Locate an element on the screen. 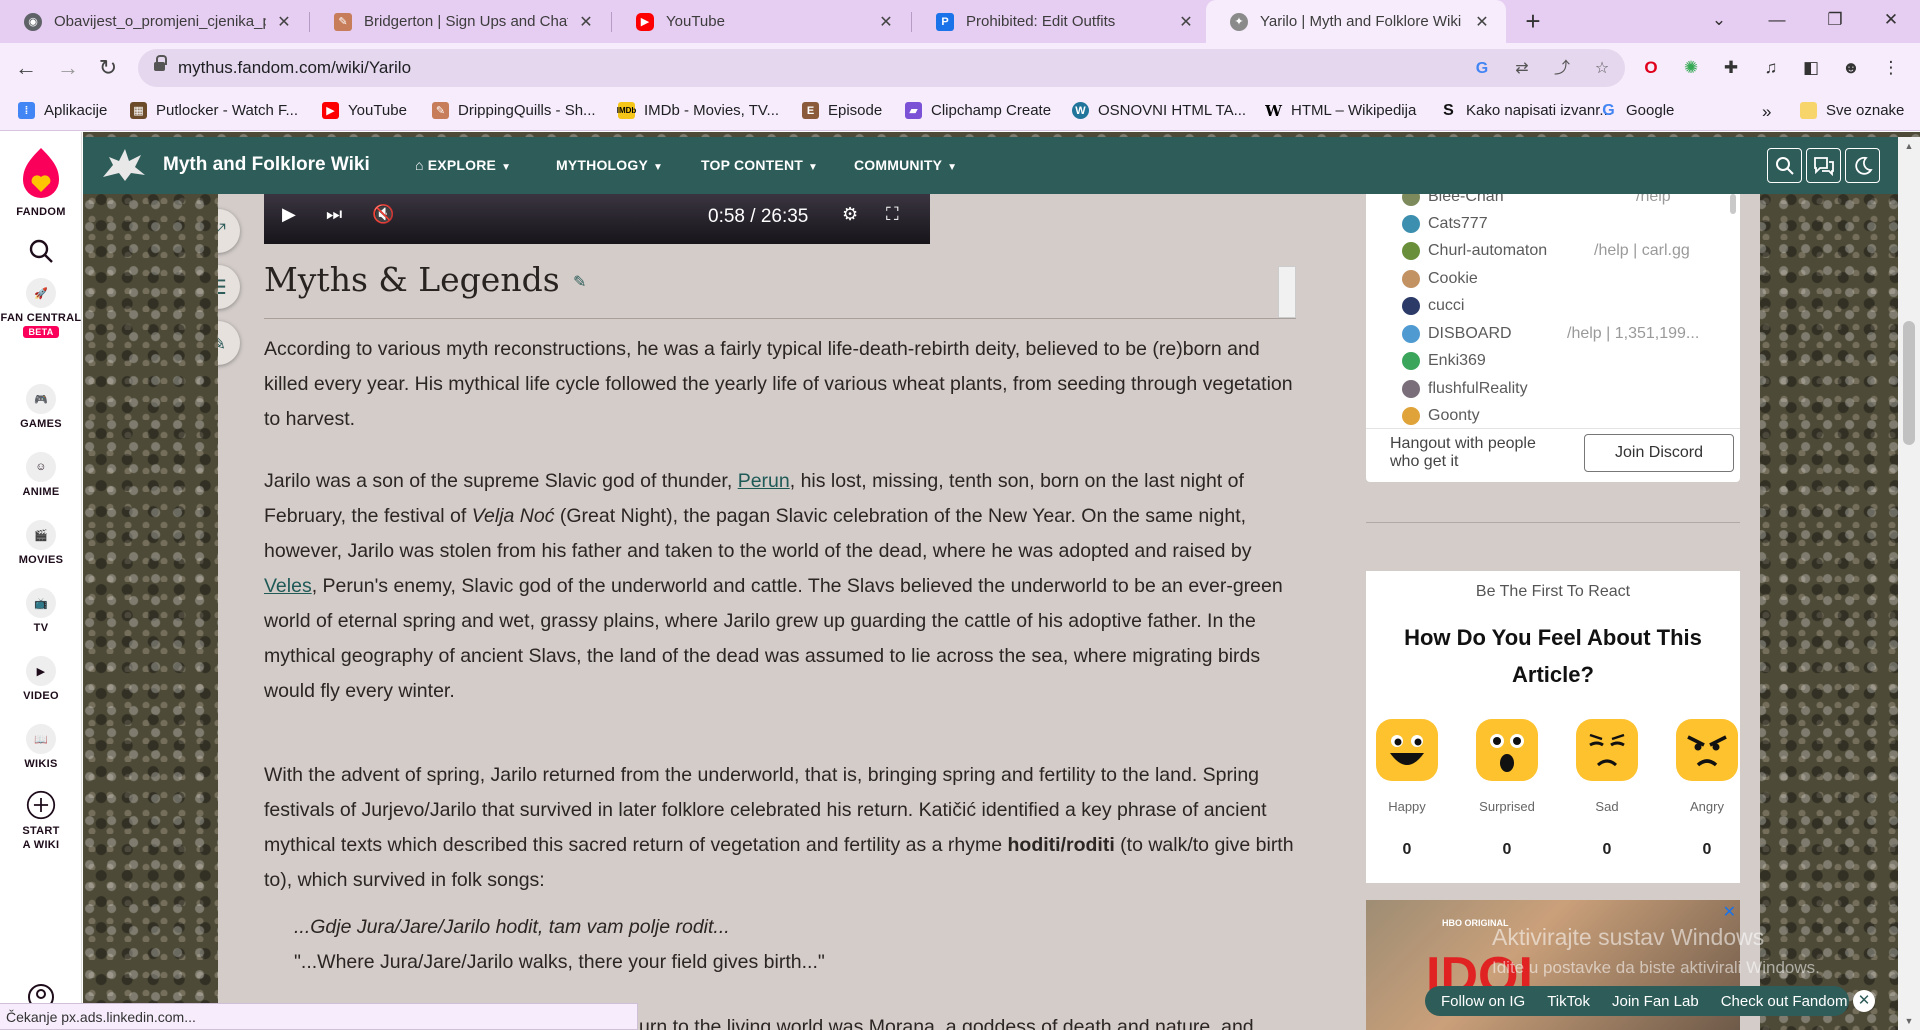 The width and height of the screenshot is (1920, 1030). translate-icon: ⇄ is located at coordinates (1522, 69).